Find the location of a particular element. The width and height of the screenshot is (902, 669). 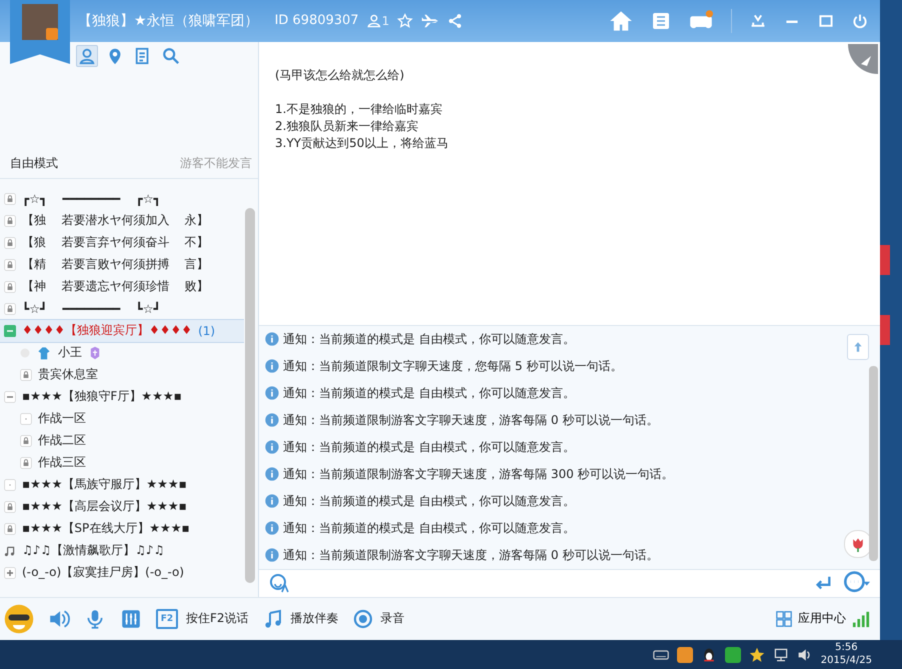

avatar-ribbon is located at coordinates (40, 32).